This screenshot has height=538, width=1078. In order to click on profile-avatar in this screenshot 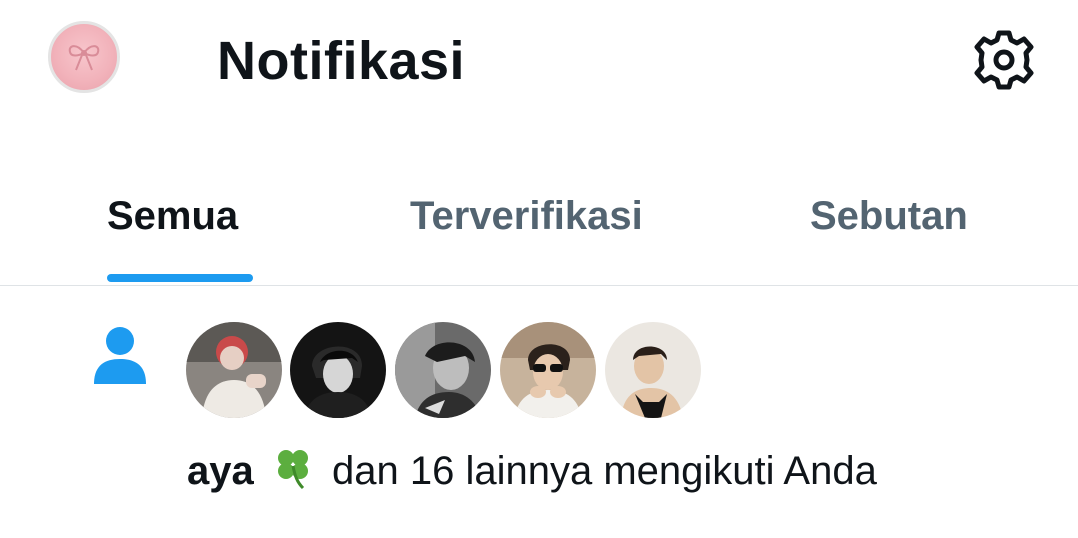, I will do `click(84, 57)`.